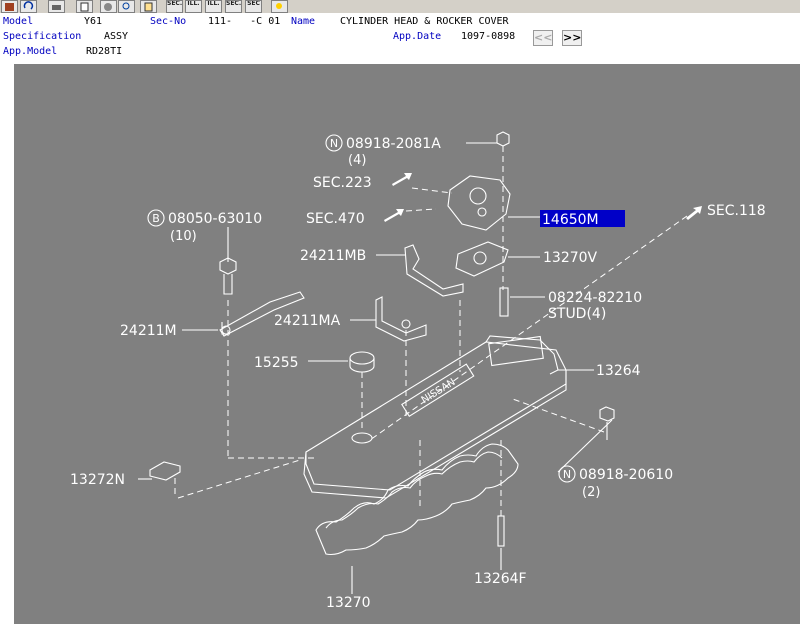 The image size is (800, 629). Describe the element at coordinates (342, 183) in the screenshot. I see `label-sec223: SEC.223` at that location.